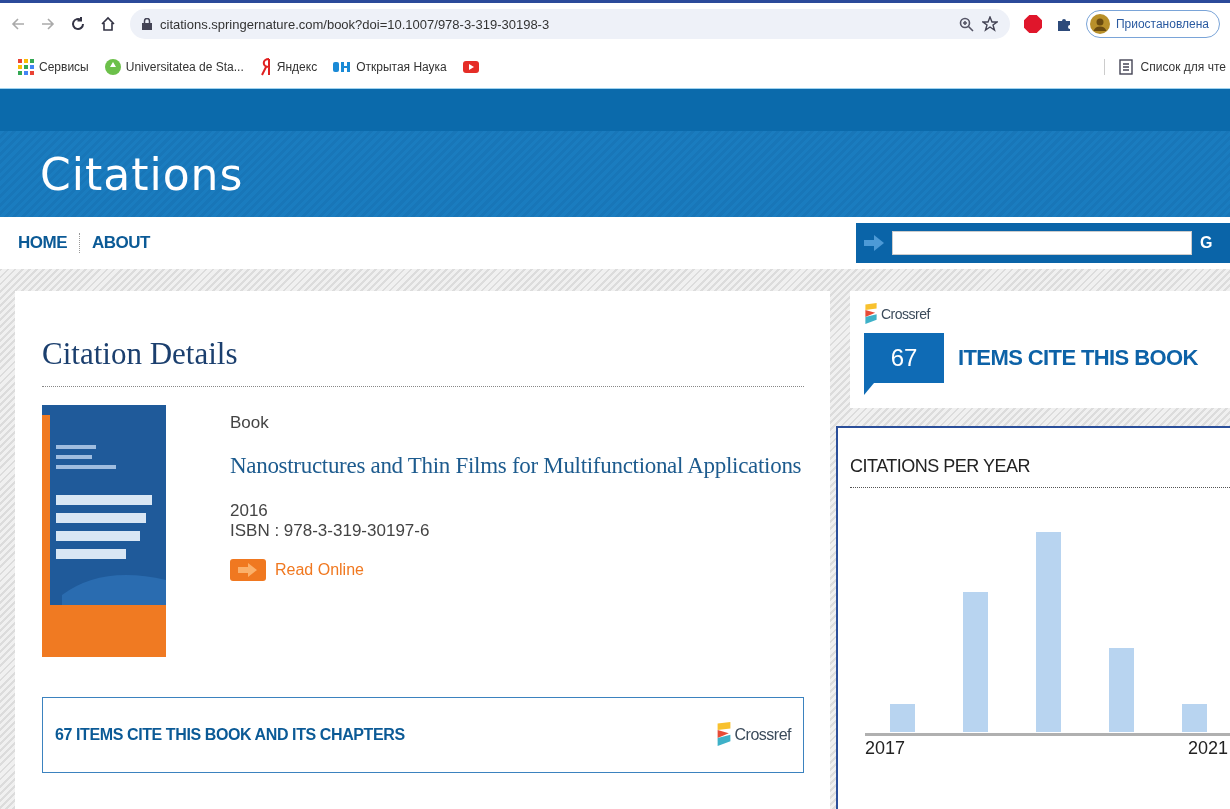 This screenshot has height=809, width=1230. What do you see at coordinates (142, 174) in the screenshot?
I see `site-title: Citations` at bounding box center [142, 174].